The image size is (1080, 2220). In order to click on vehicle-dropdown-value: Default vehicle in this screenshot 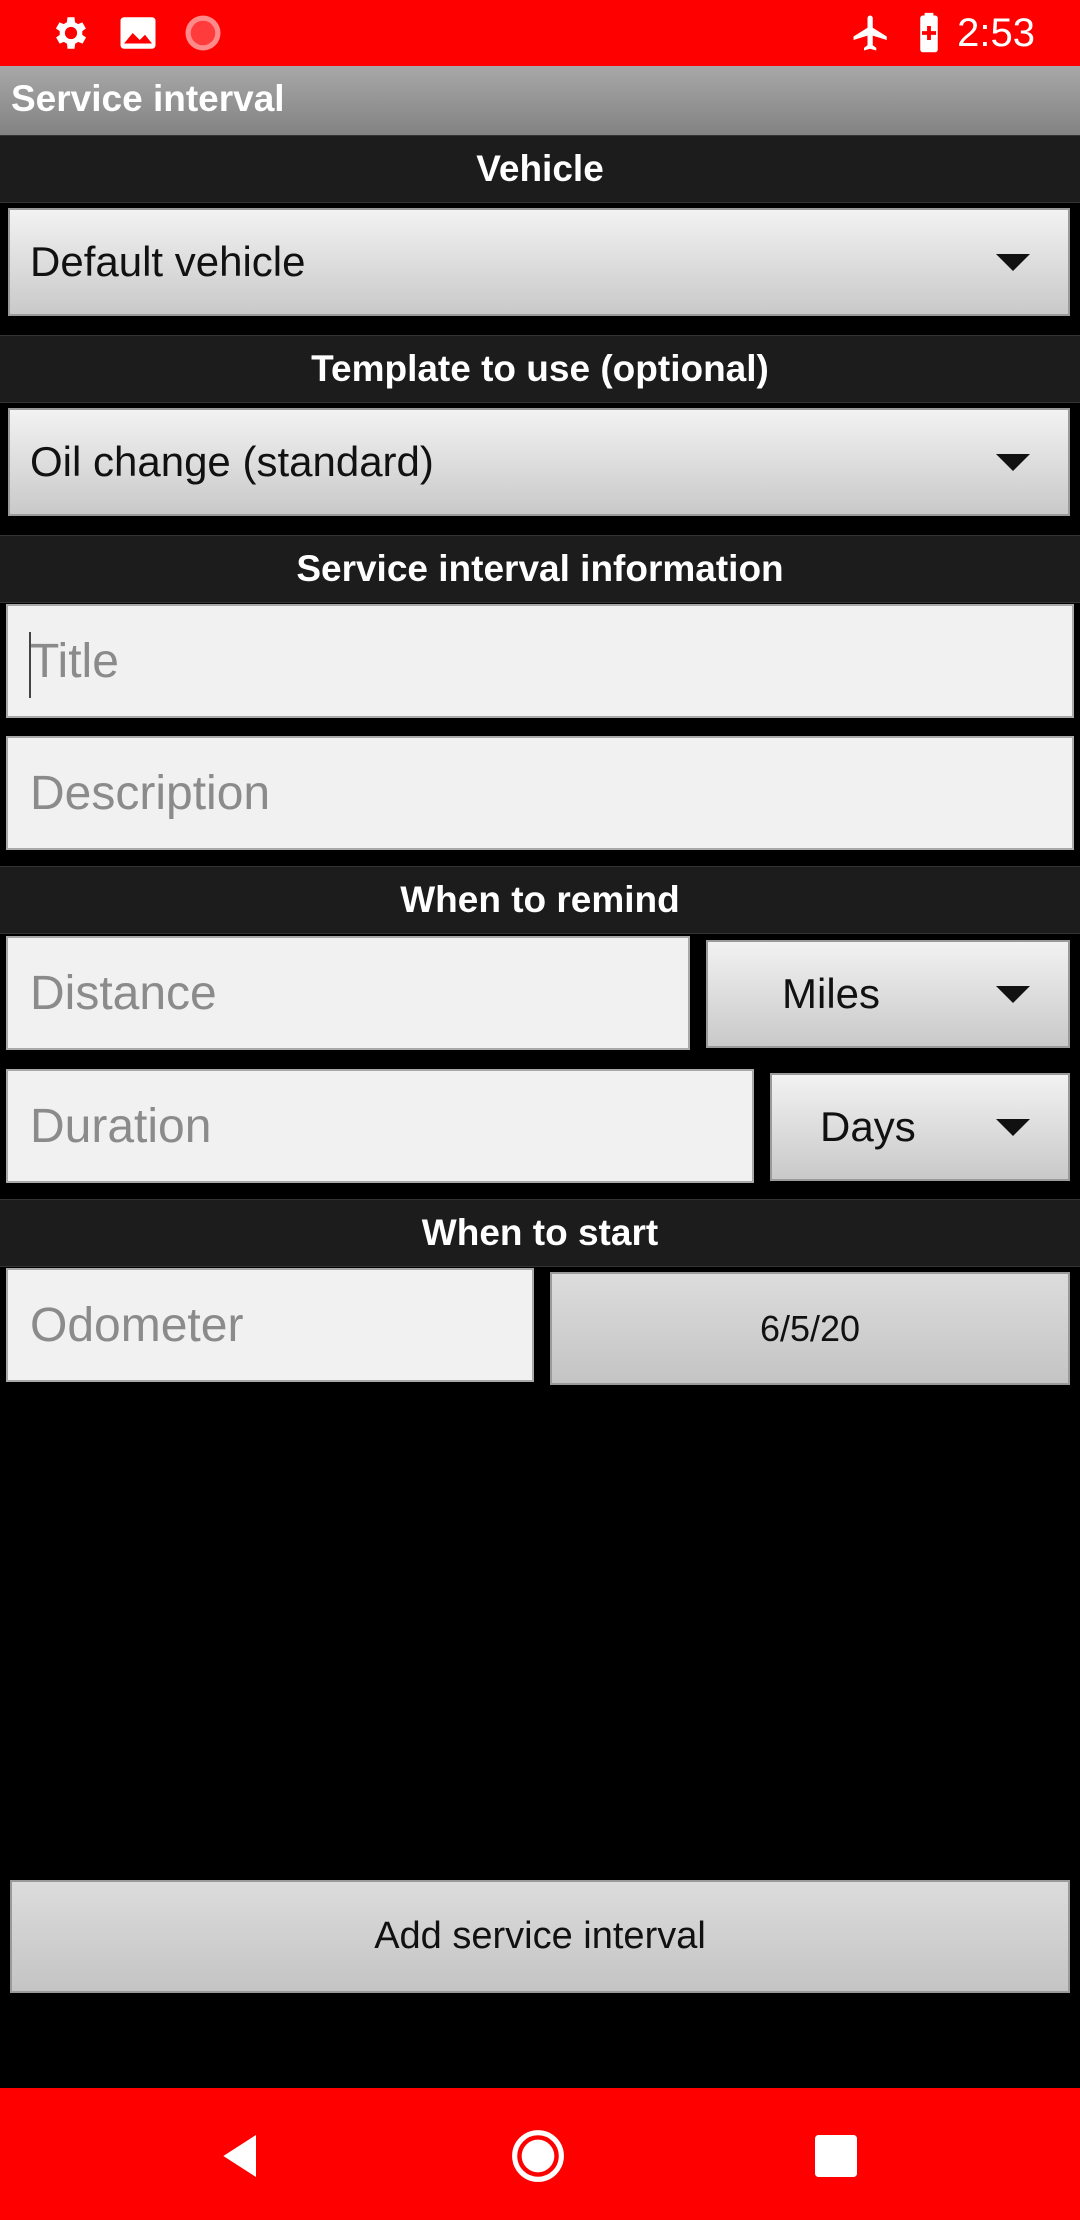, I will do `click(168, 261)`.